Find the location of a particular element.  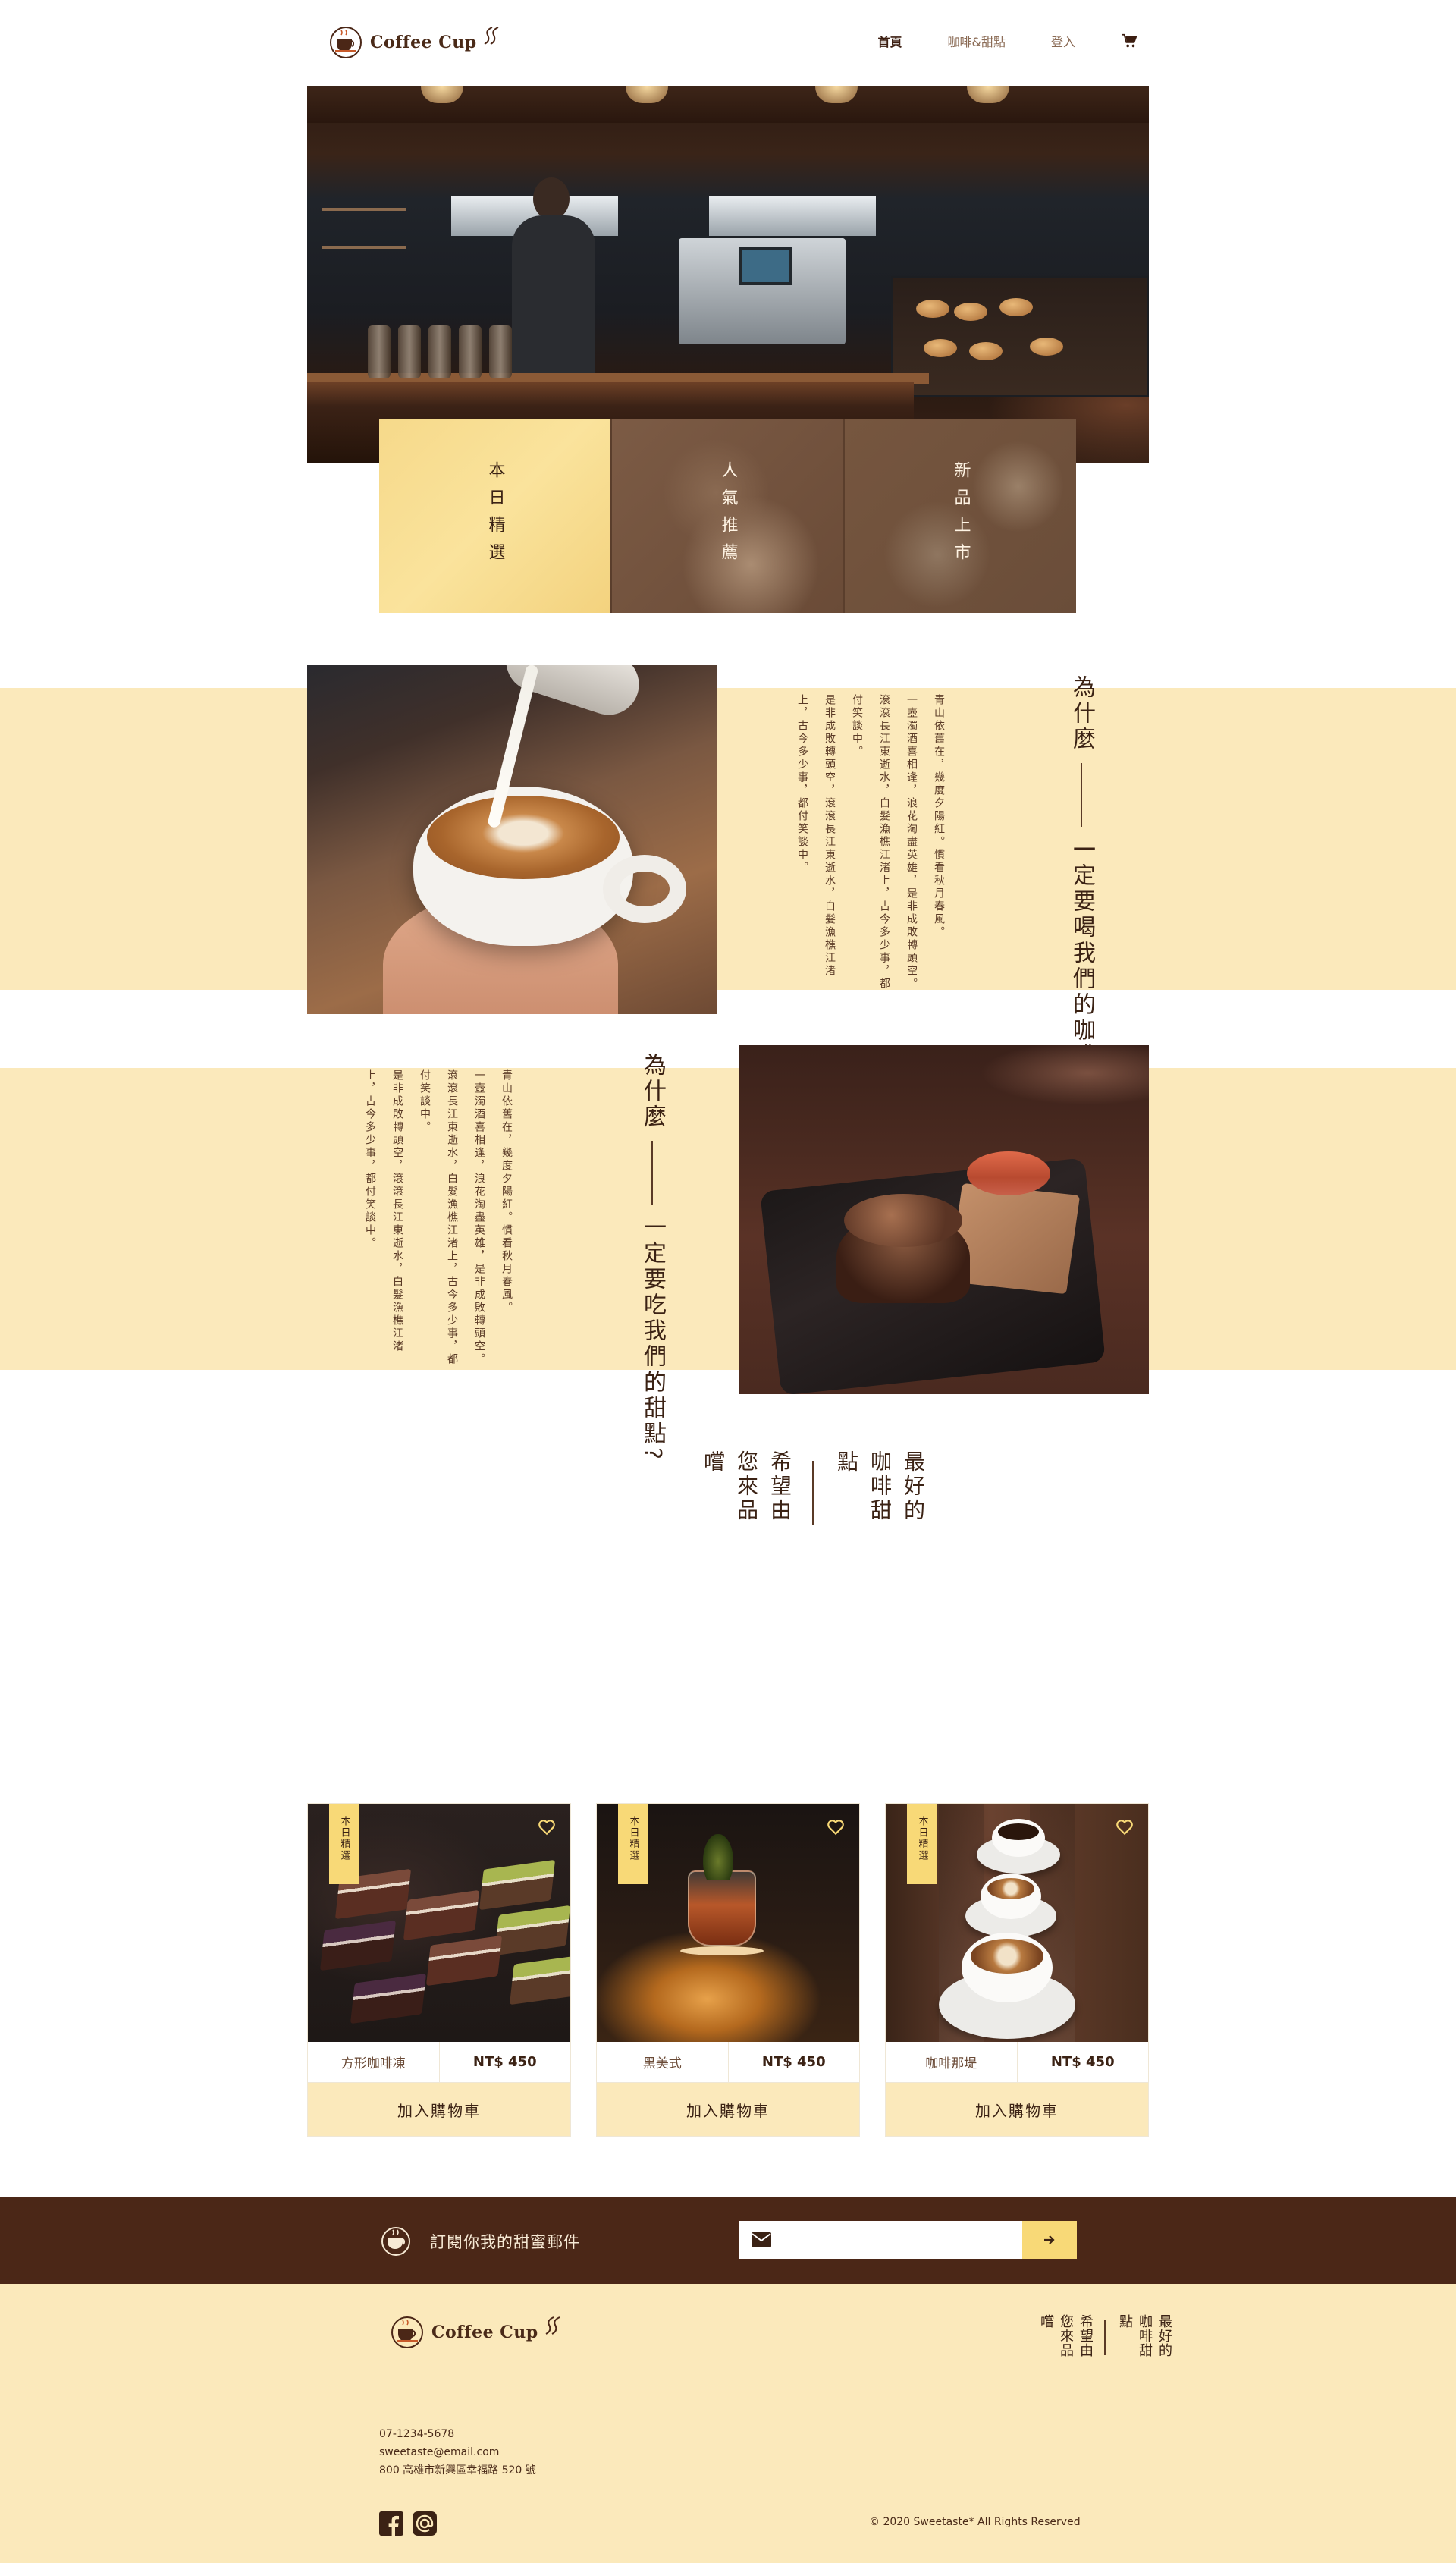

footer-logo: Coffee Cup is located at coordinates (477, 2333).